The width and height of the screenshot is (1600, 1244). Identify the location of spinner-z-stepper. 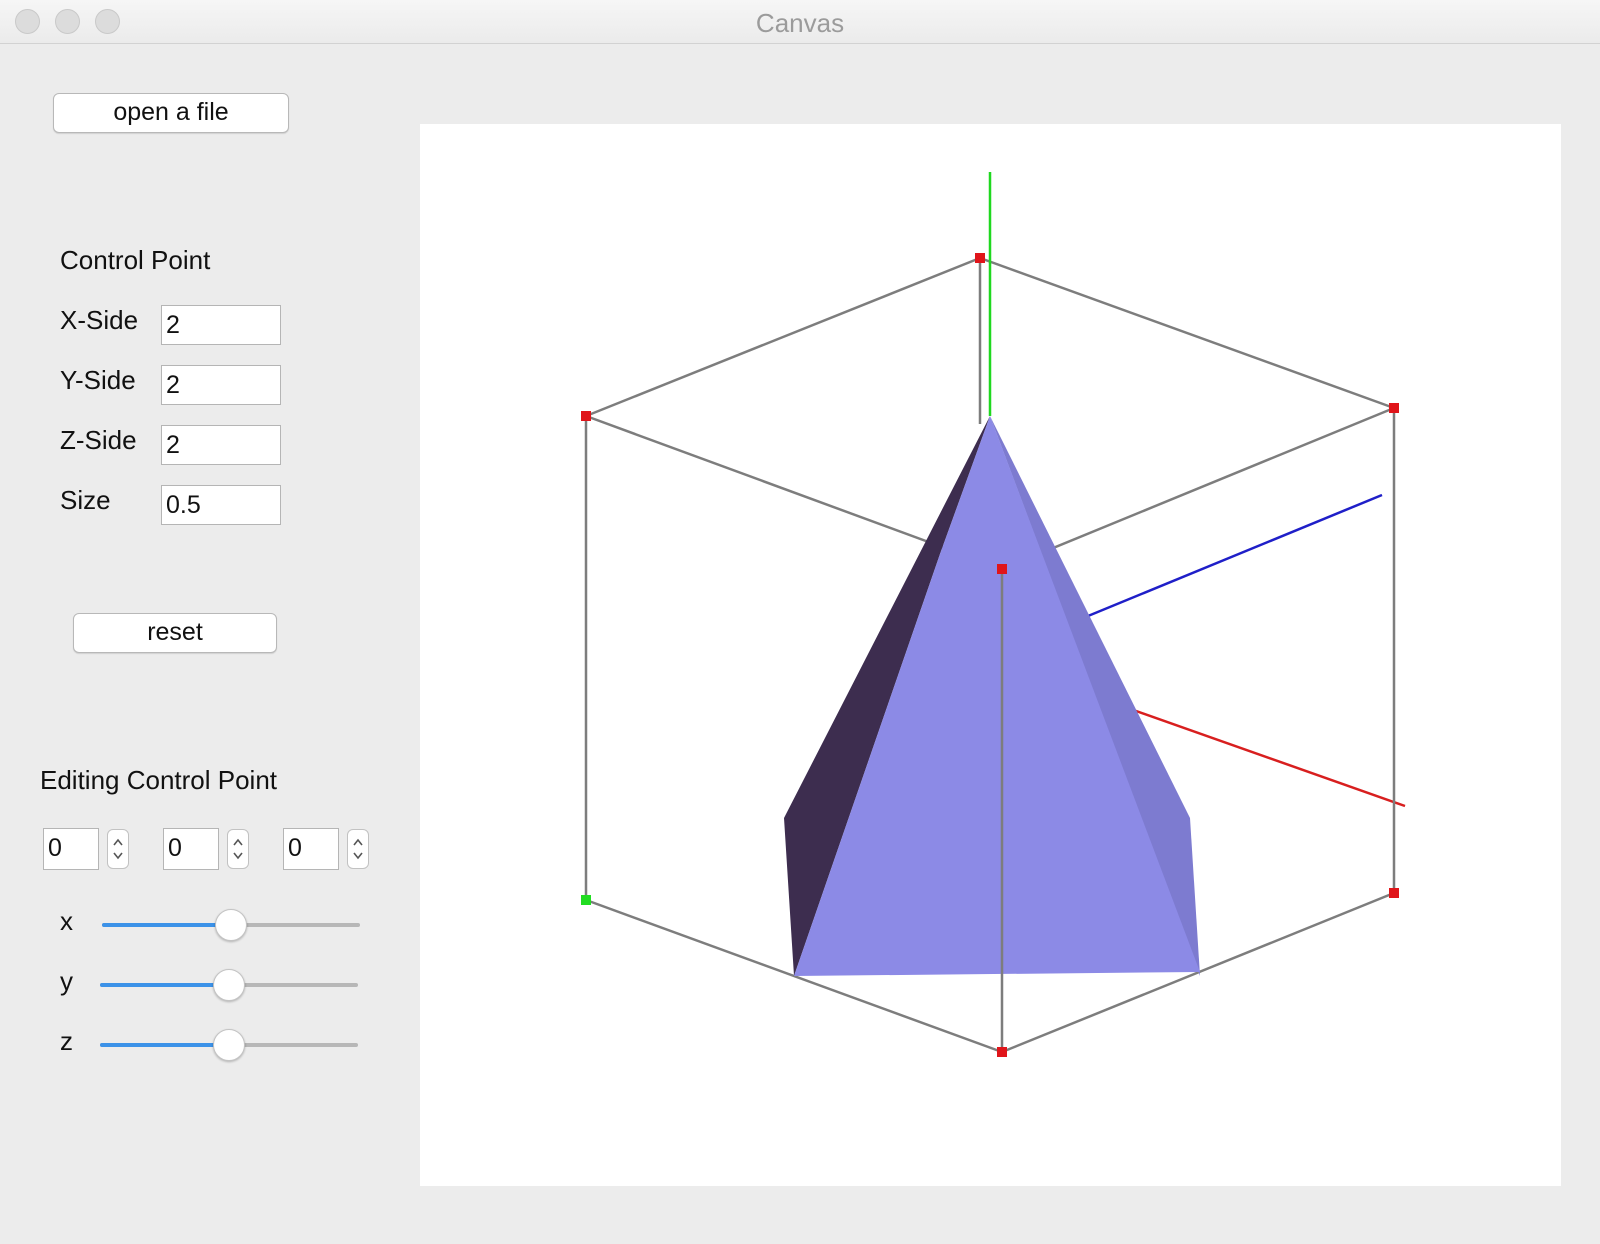
(358, 849).